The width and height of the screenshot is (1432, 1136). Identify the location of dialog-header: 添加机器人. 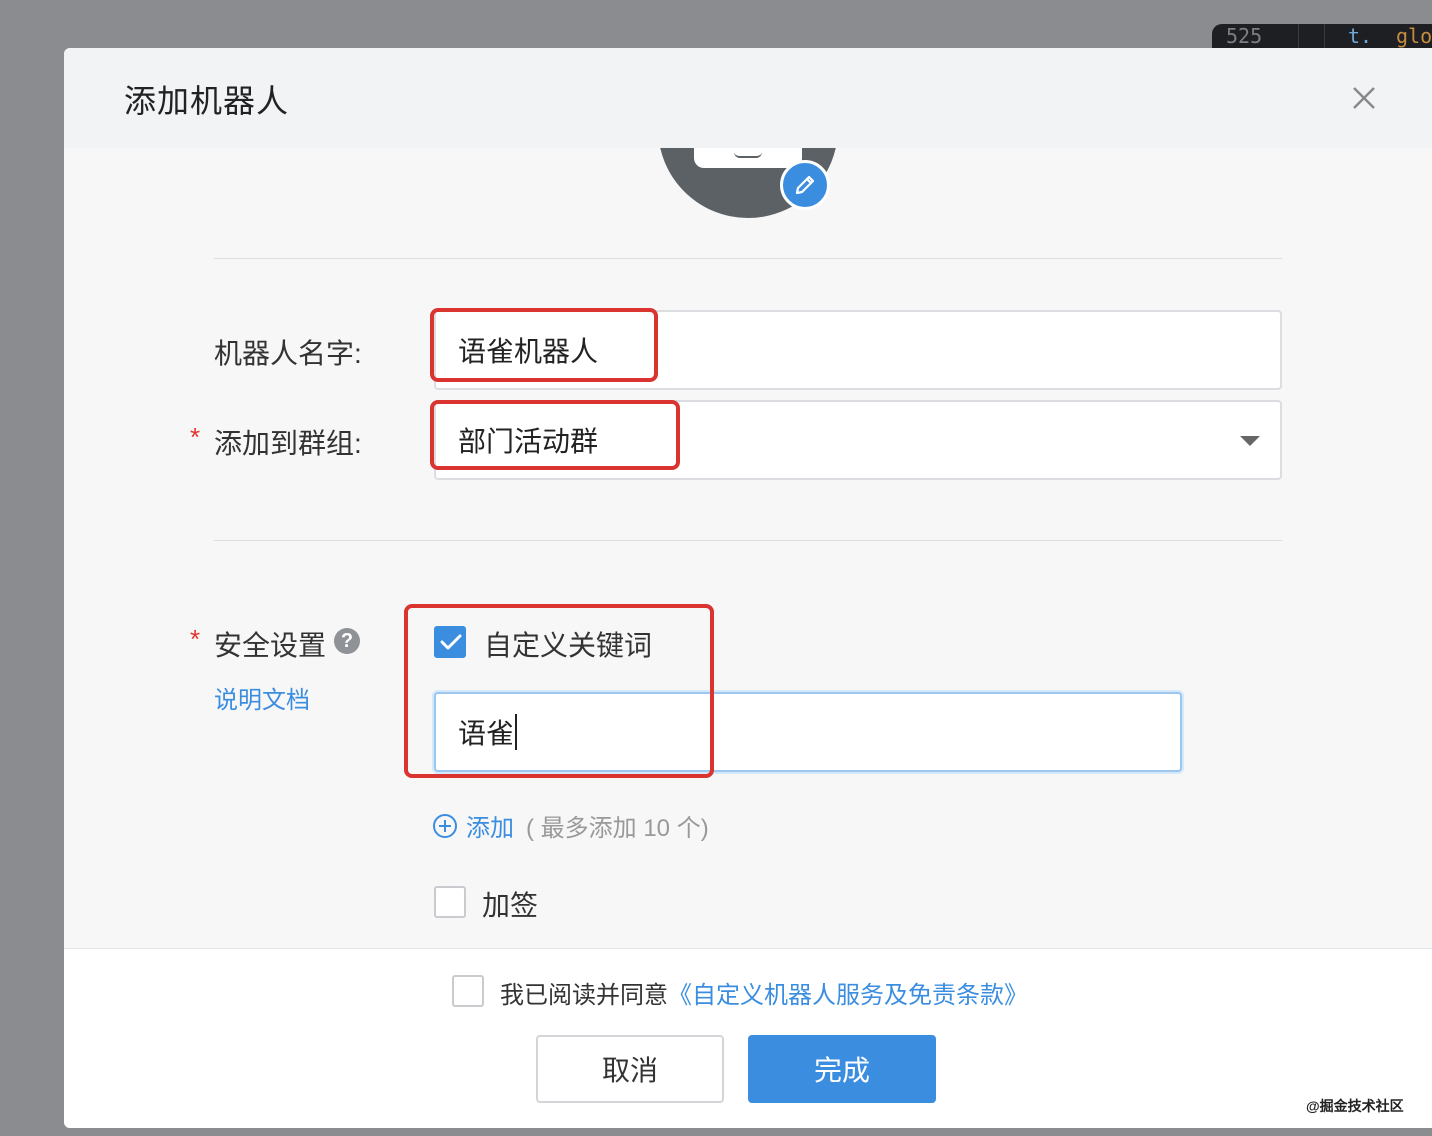
(748, 98).